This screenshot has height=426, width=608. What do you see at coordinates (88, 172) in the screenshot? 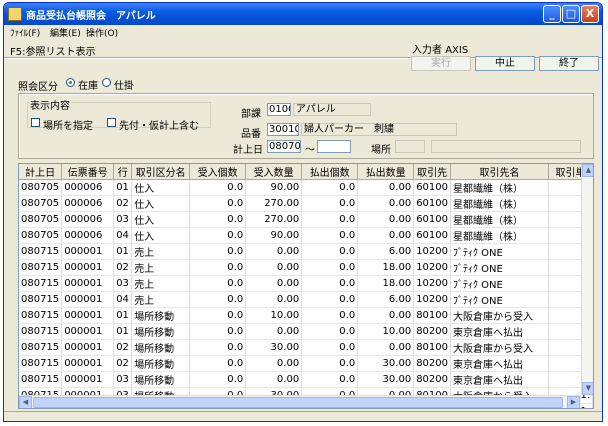
I see `column-header: 伝票番号` at bounding box center [88, 172].